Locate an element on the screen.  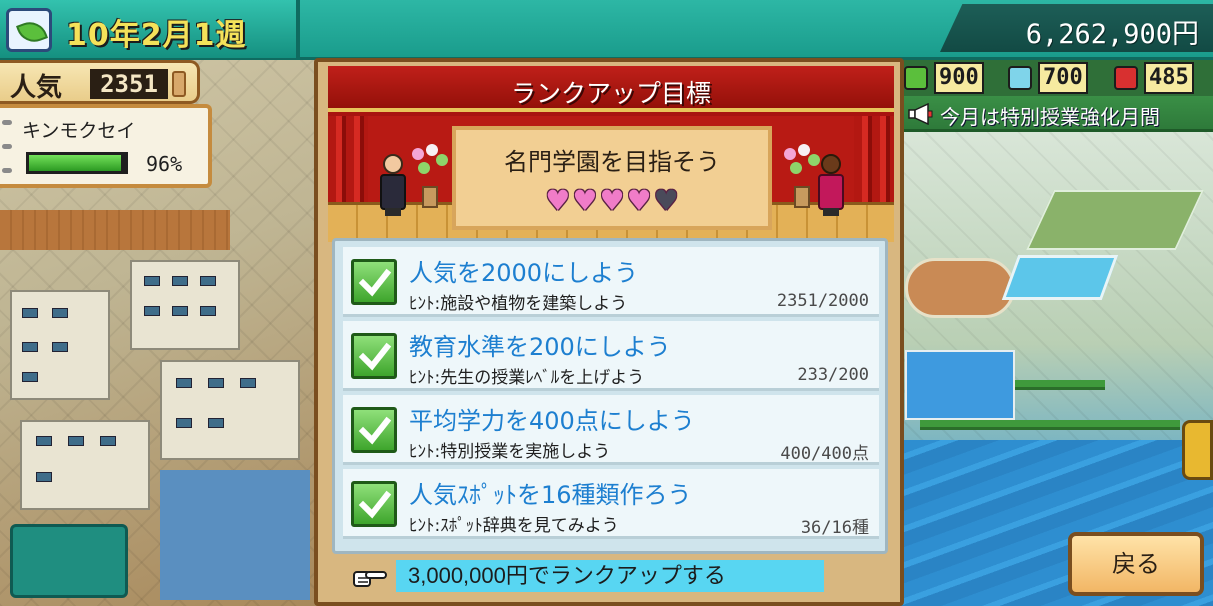
goal-hint: ﾋﾝﾄ:特別授業を実施しよう is located at coordinates (510, 452).